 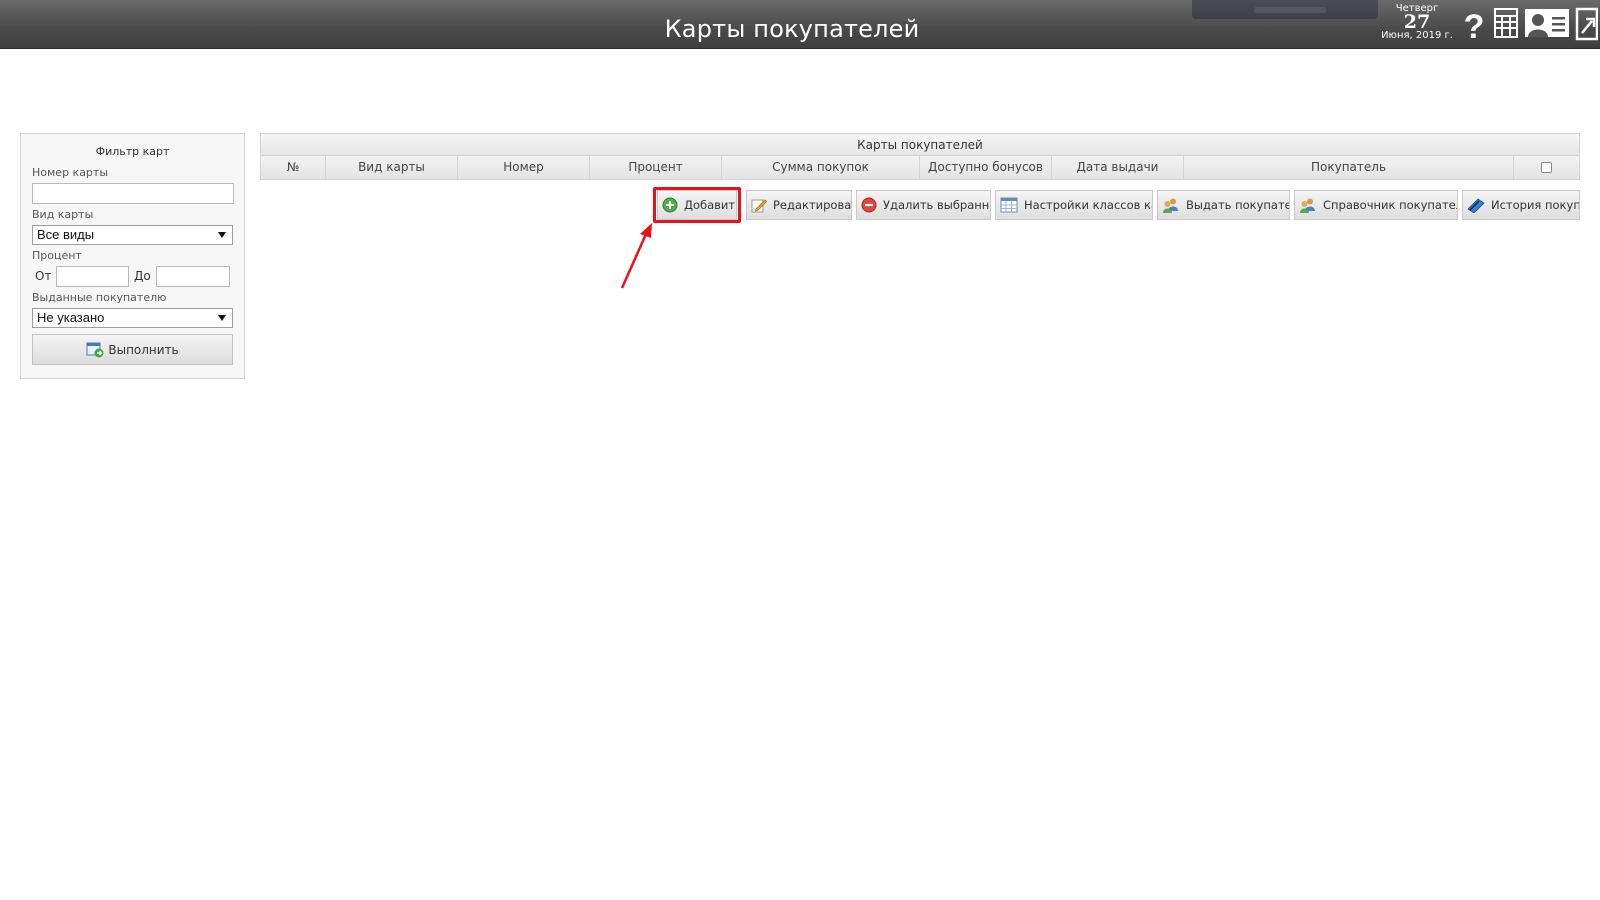 I want to click on purchase-history-label: История покупок, so click(x=1535, y=205).